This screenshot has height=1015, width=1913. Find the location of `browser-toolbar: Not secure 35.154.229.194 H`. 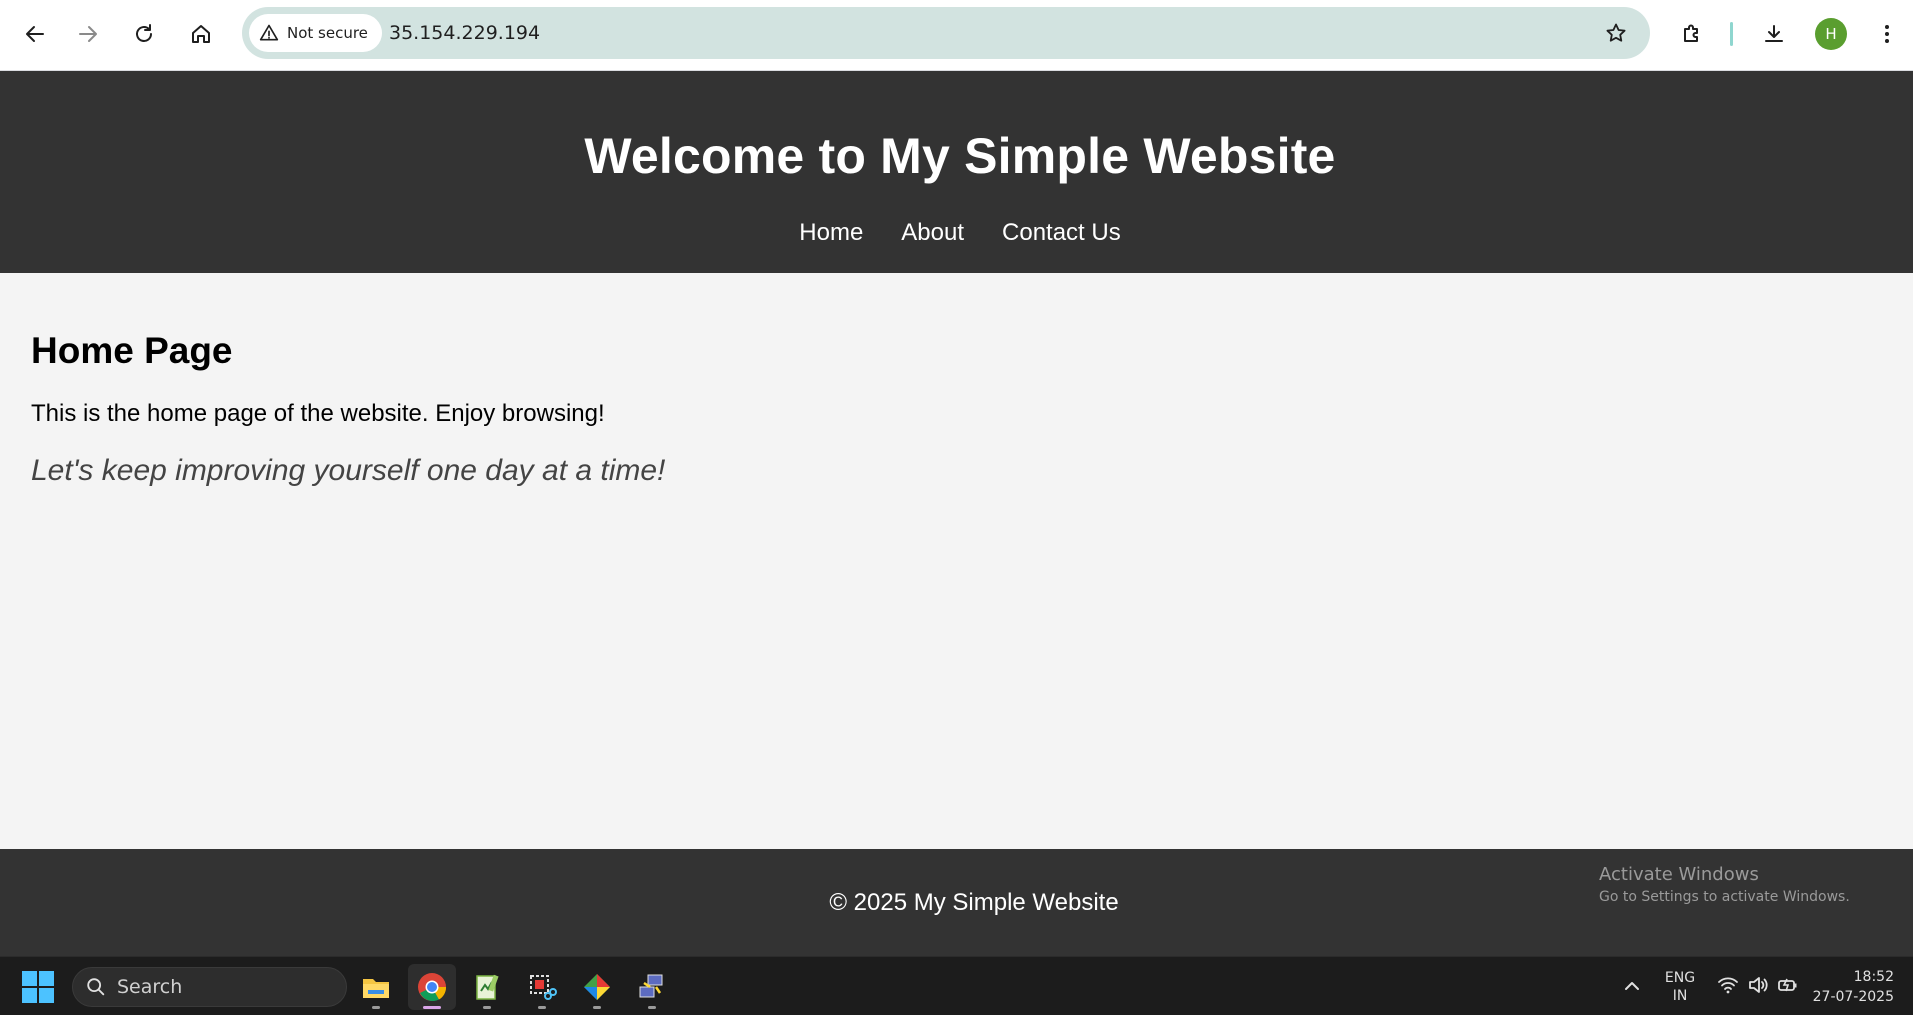

browser-toolbar: Not secure 35.154.229.194 H is located at coordinates (956, 35).